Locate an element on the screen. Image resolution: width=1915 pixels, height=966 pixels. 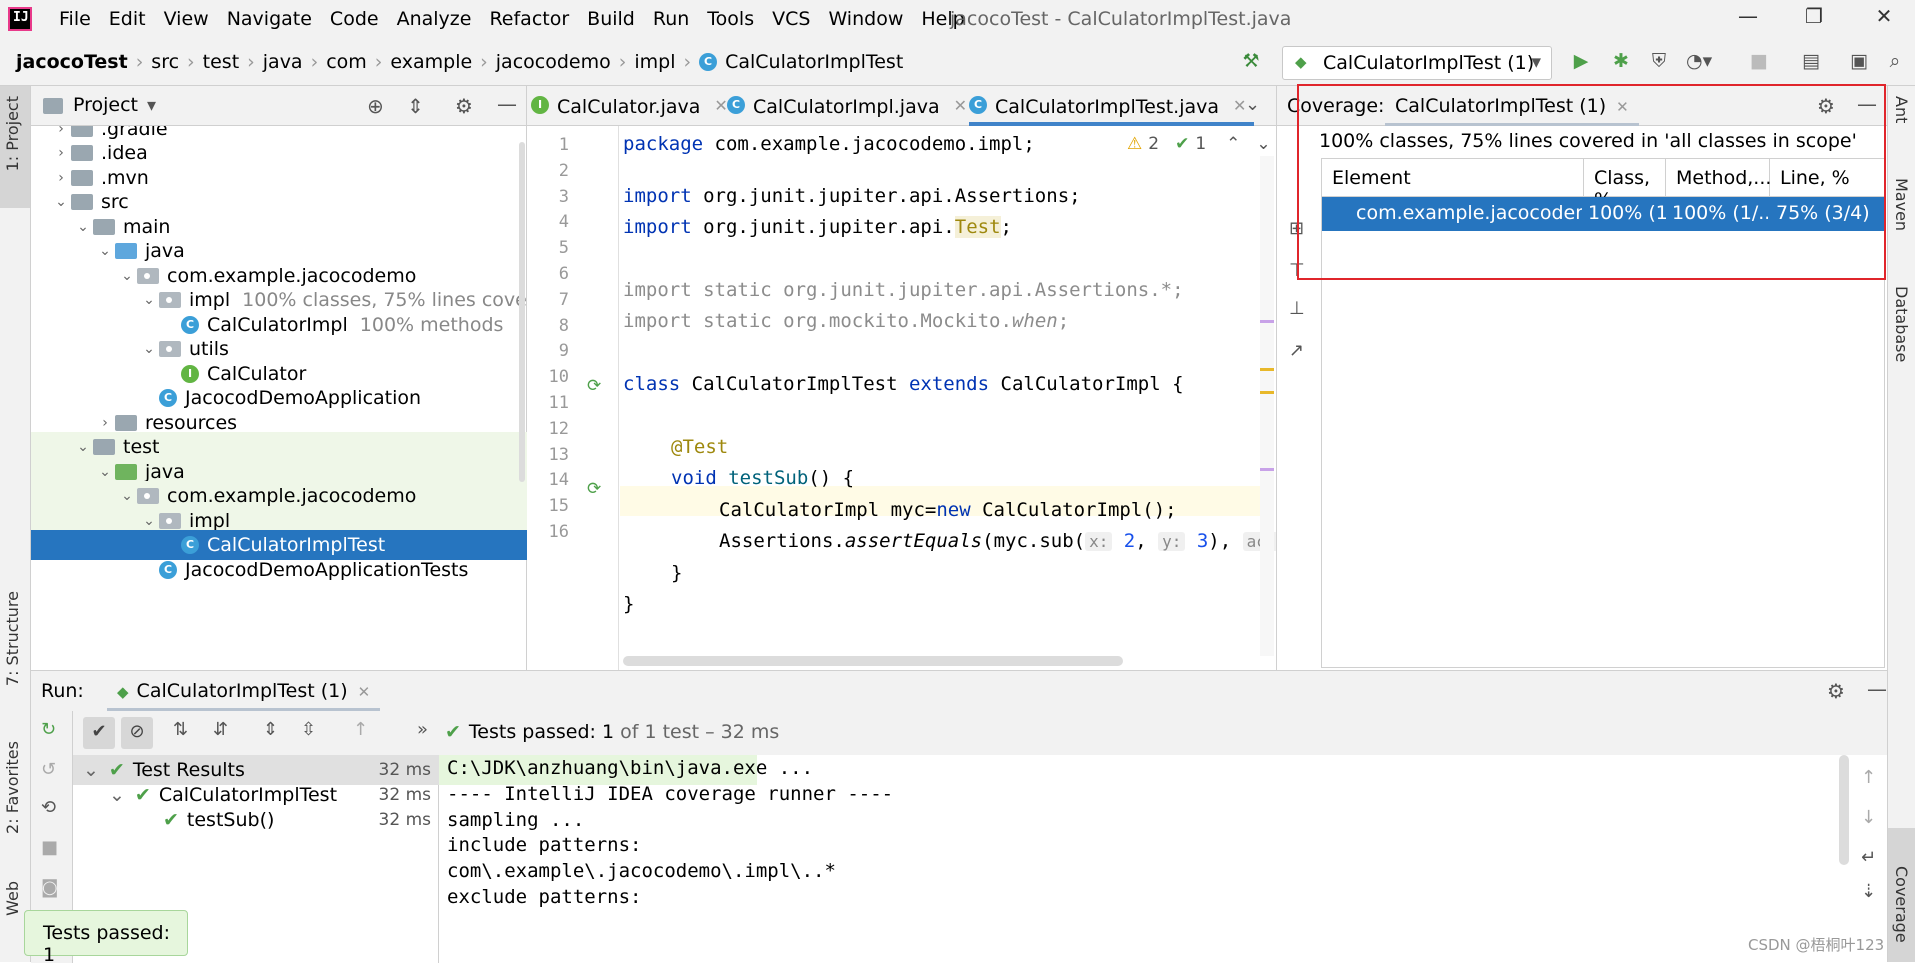
menu-edit: Edit is located at coordinates (127, 19).